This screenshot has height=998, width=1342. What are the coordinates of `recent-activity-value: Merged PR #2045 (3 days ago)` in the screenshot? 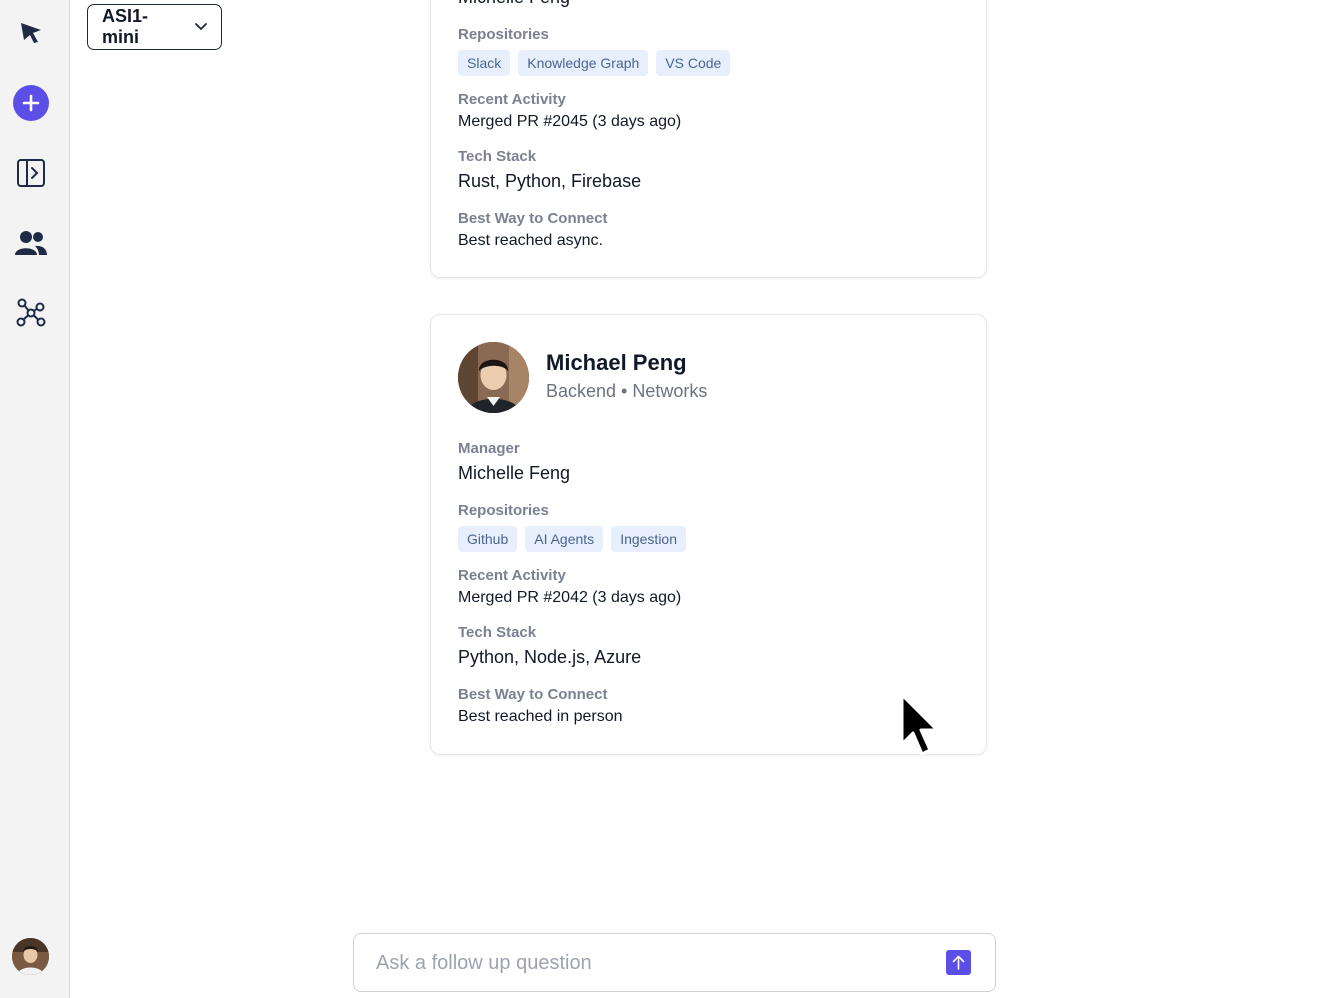 It's located at (570, 121).